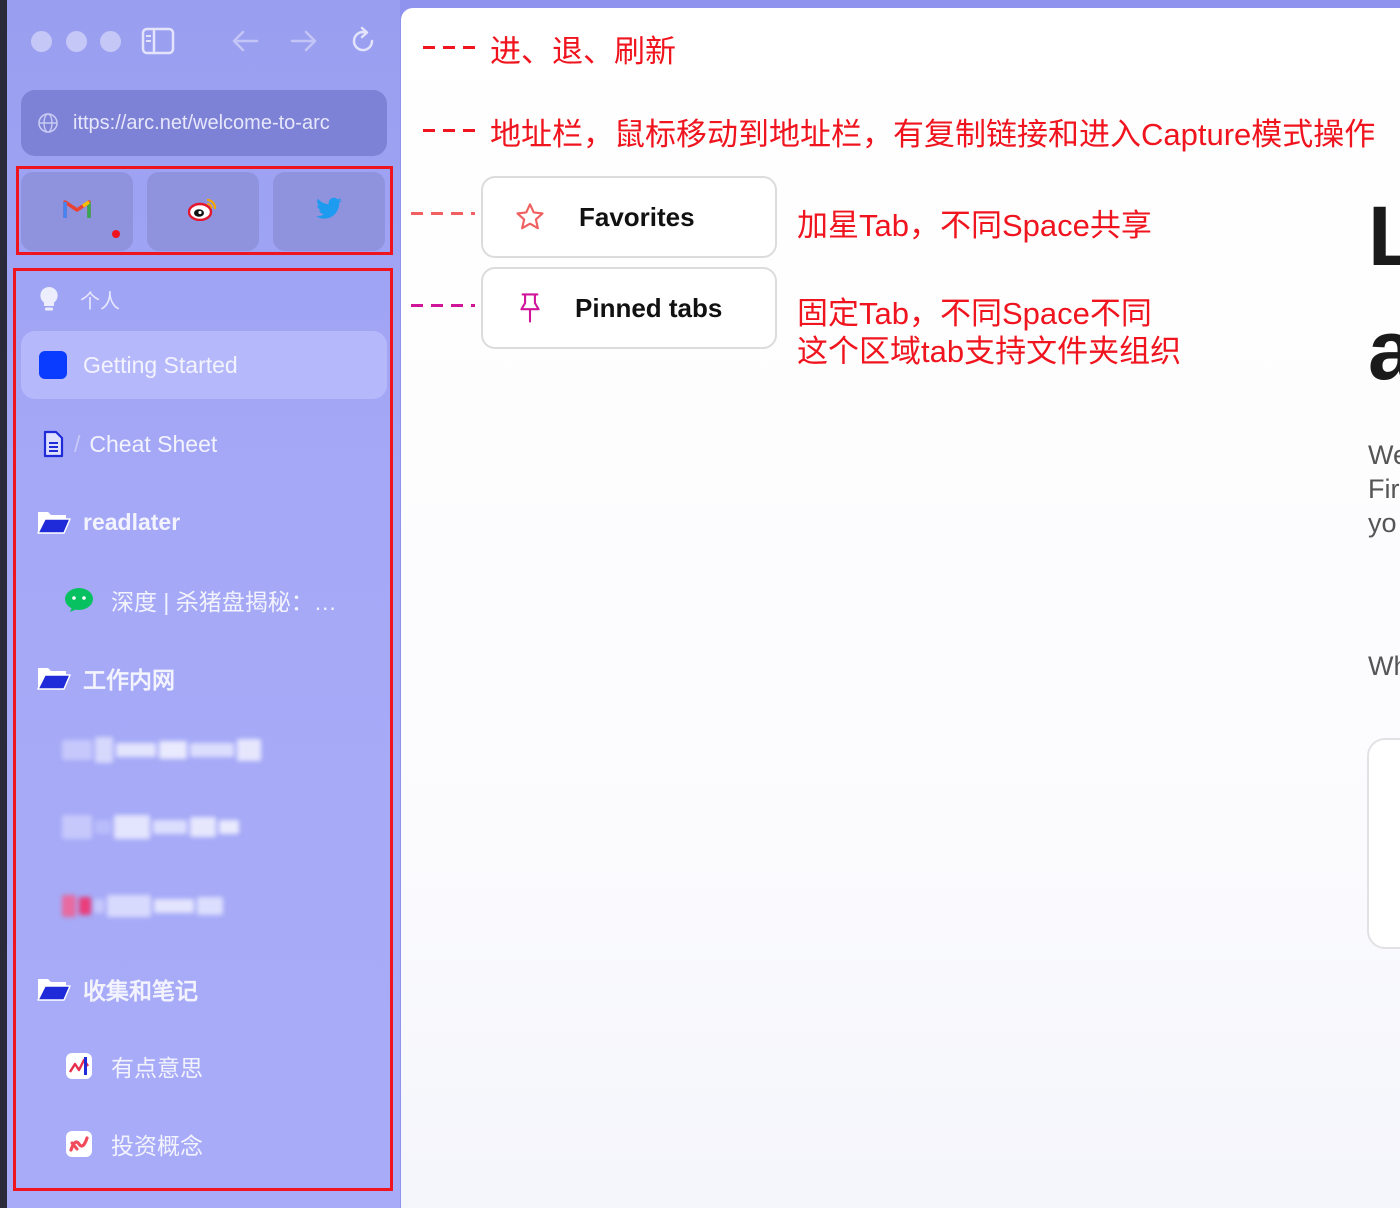  I want to click on url-text: ittps://arc.net/welcome-to-arc, so click(201, 122).